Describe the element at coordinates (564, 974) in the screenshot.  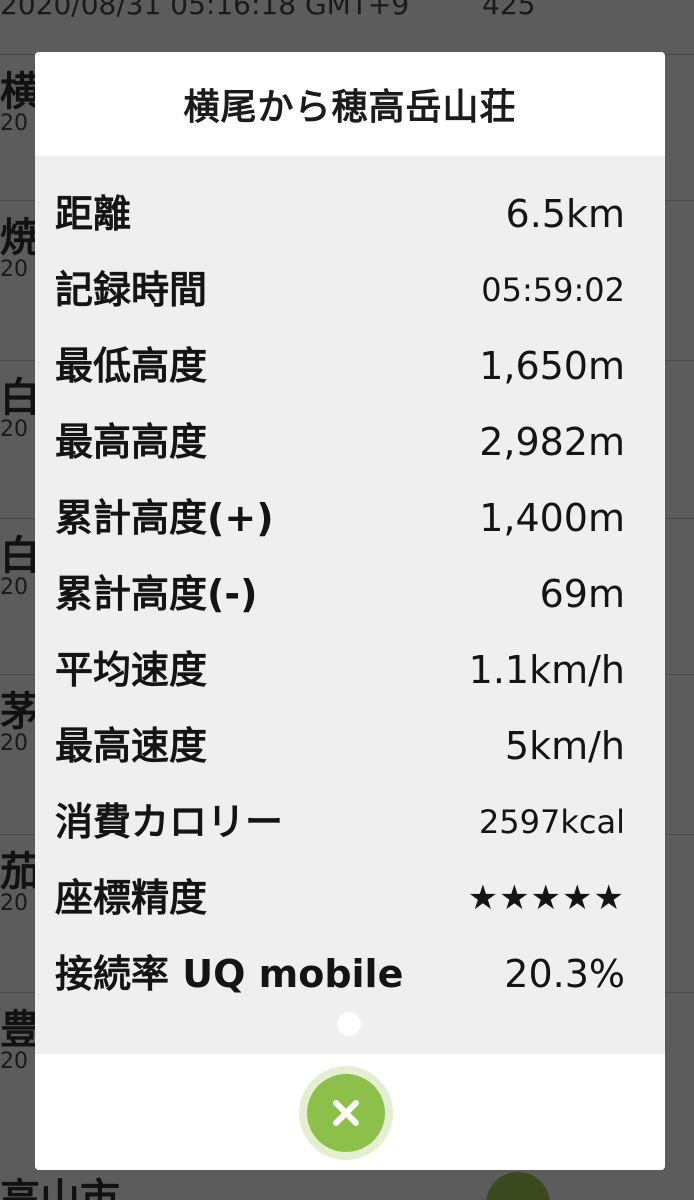
I see `stat-value: 20.3%` at that location.